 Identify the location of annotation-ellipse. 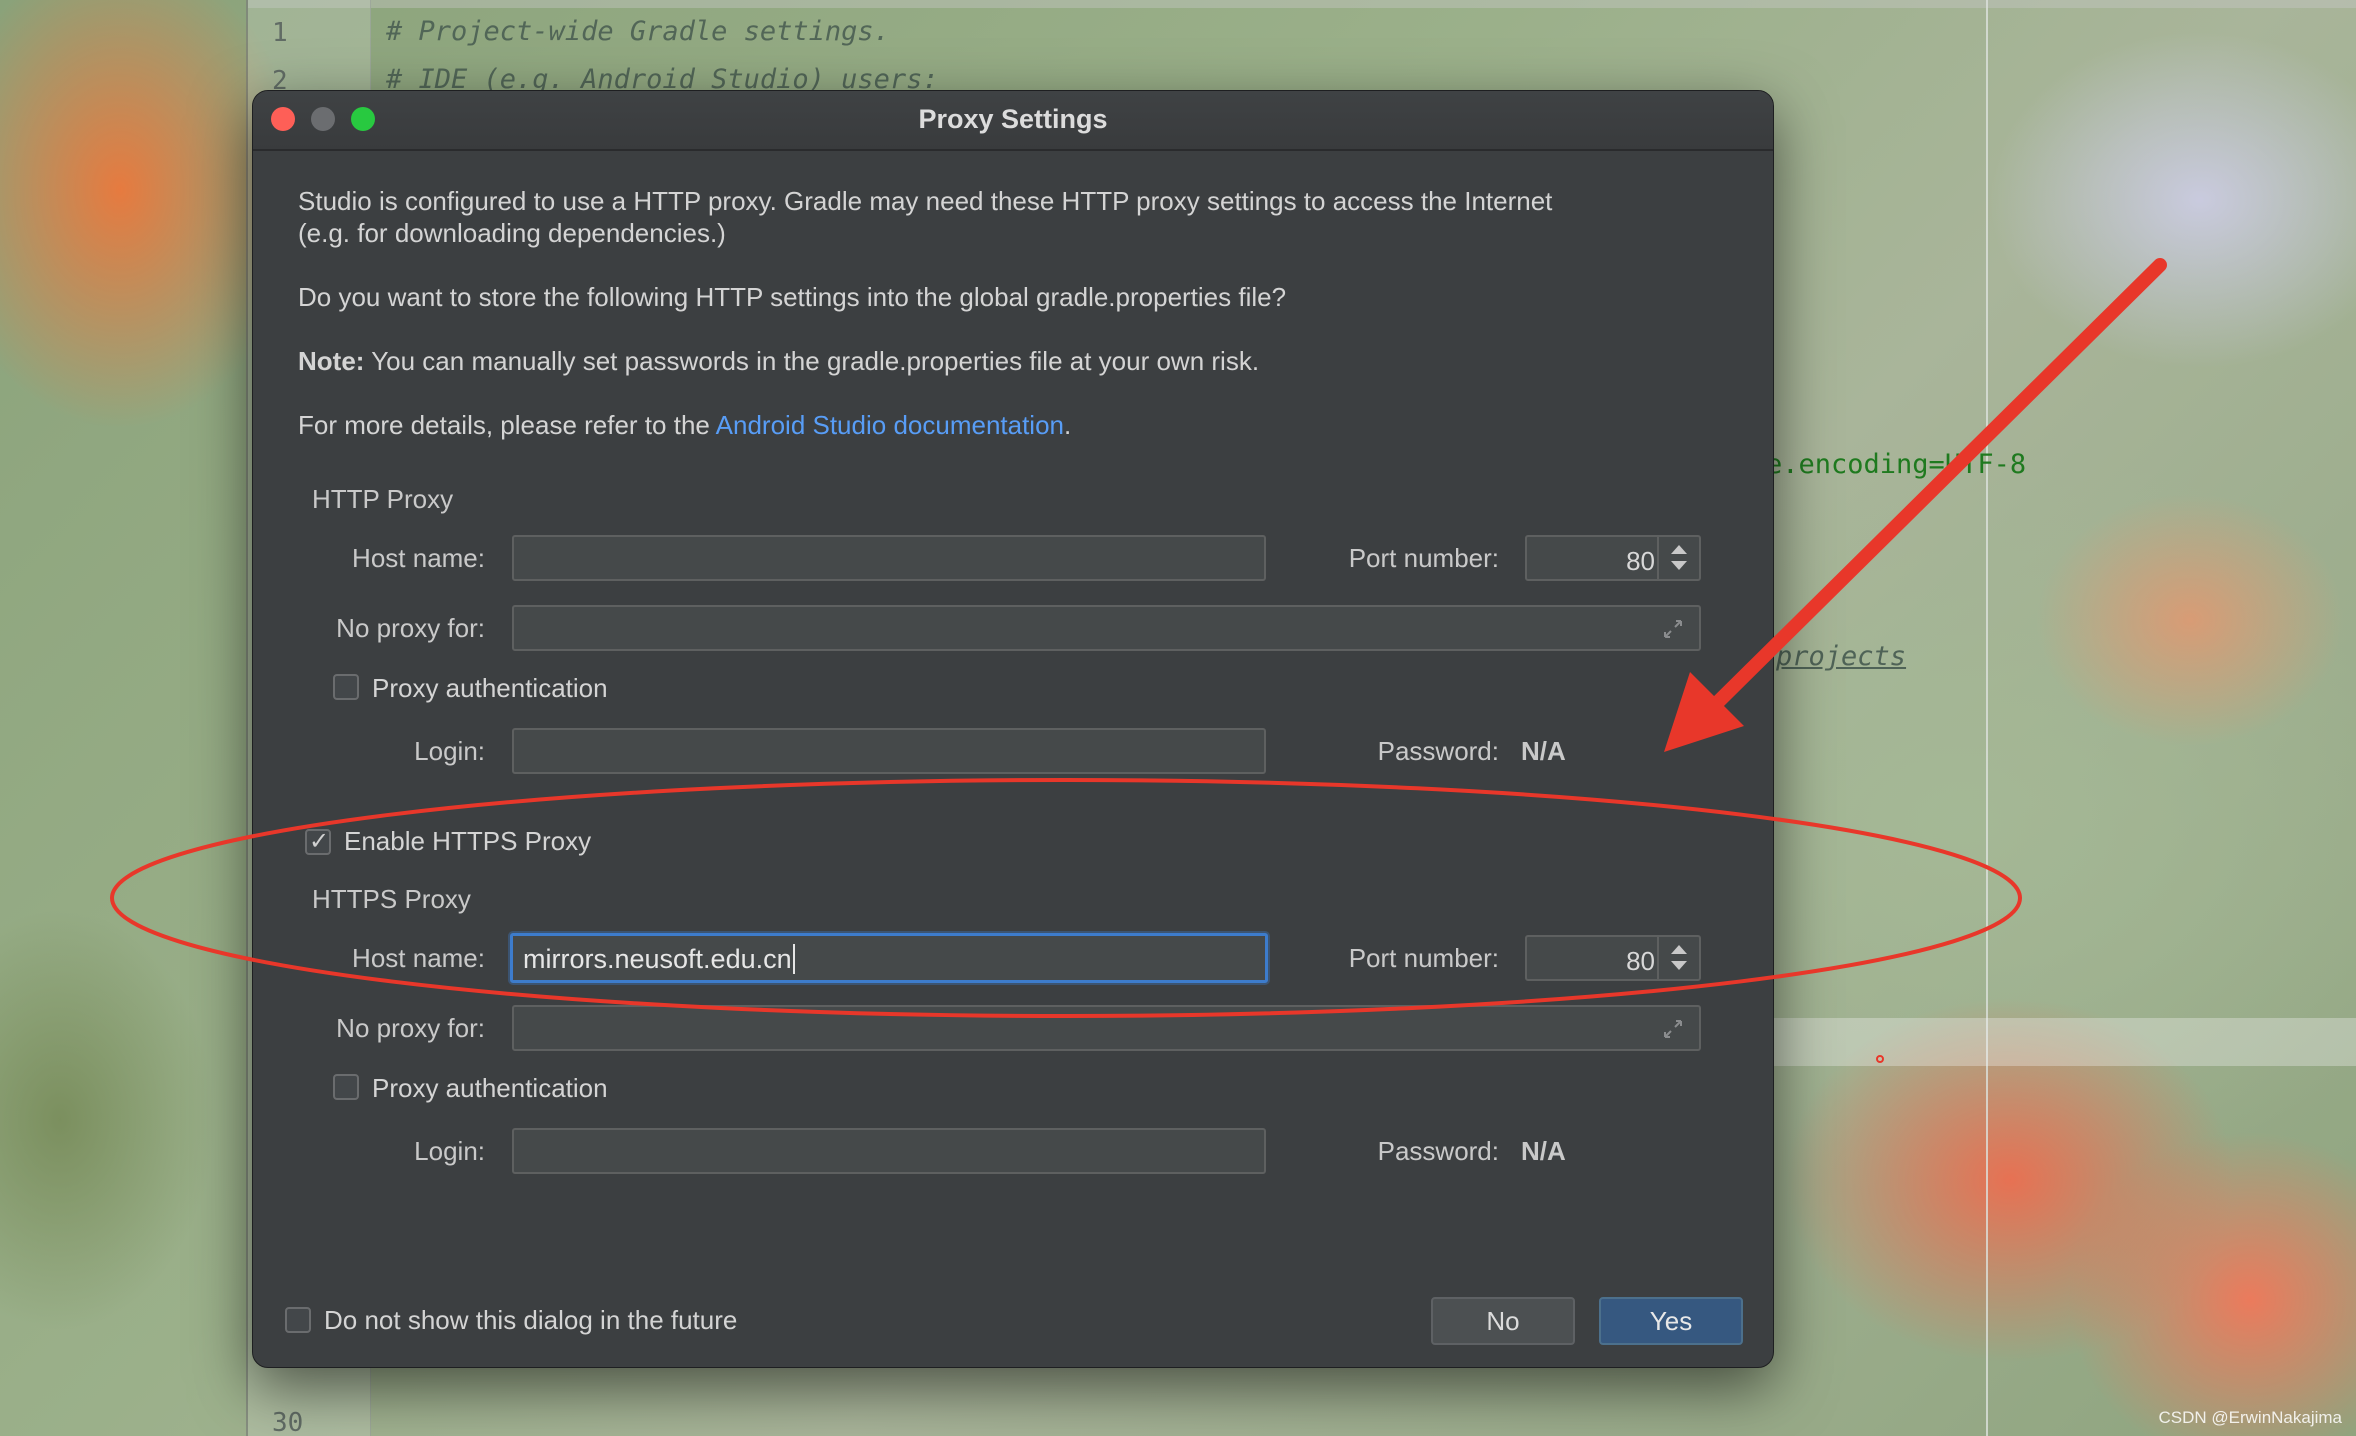
(1066, 898).